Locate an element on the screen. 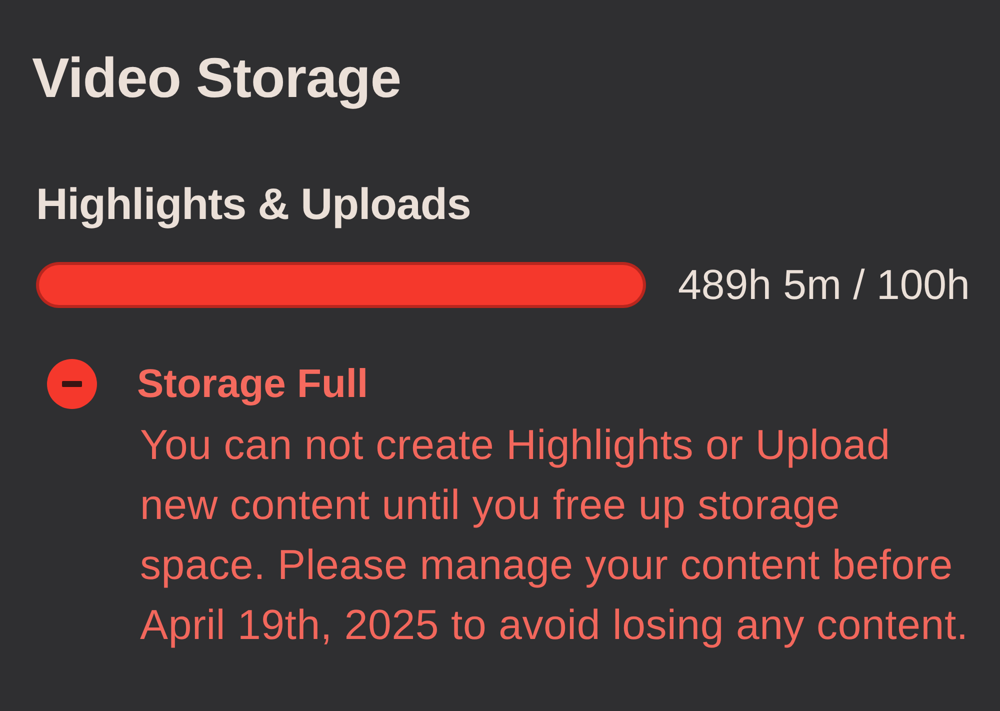  usage-reading: 489h 5m / 100h is located at coordinates (824, 285).